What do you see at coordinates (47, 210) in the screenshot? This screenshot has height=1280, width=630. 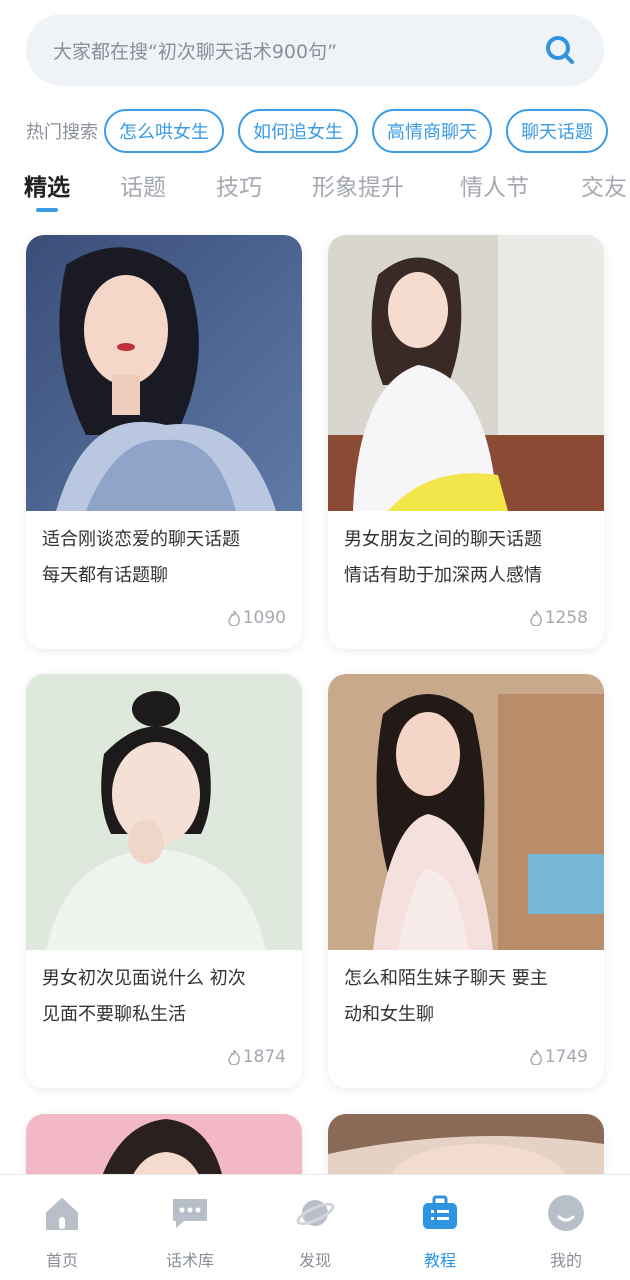 I see `active-tab-indicator` at bounding box center [47, 210].